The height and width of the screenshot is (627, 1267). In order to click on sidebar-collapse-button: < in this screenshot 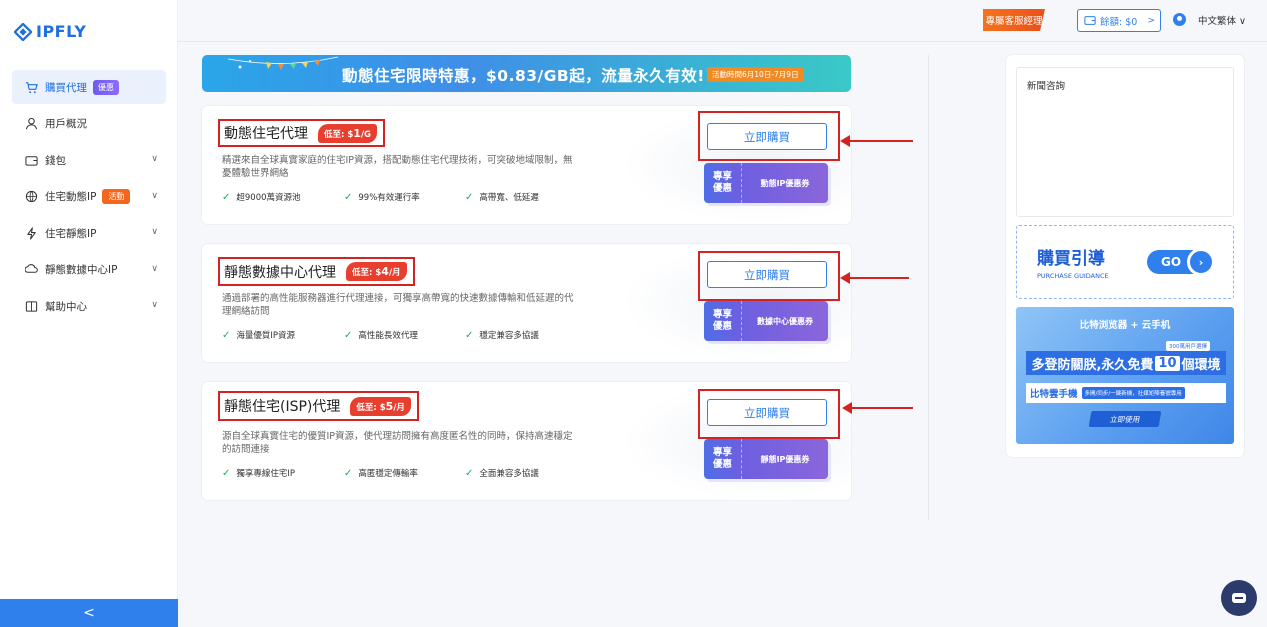, I will do `click(89, 613)`.